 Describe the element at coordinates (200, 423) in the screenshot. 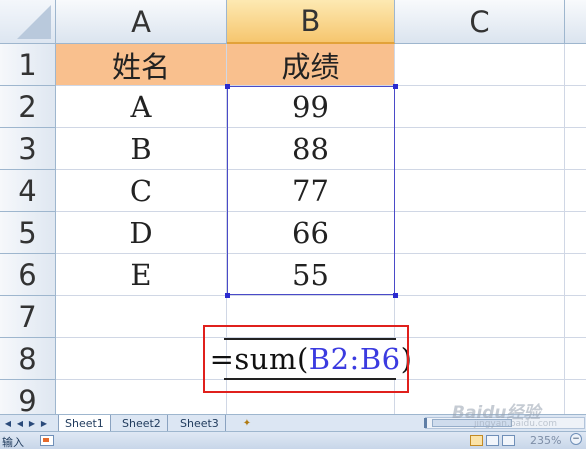

I see `tab-sheet3: Sheet3` at that location.